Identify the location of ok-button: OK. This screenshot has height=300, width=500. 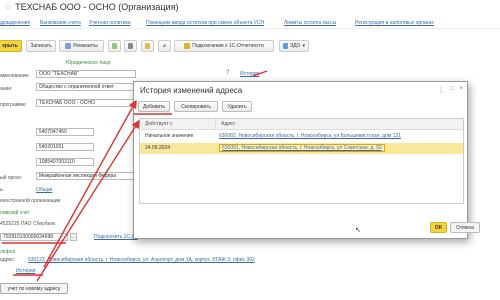
(438, 227).